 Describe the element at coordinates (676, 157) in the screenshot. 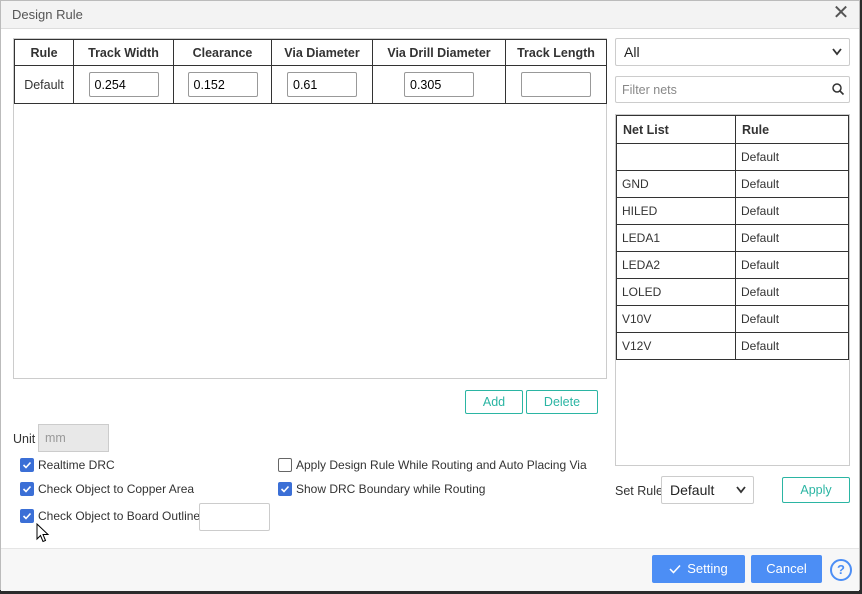

I see `net-name` at that location.